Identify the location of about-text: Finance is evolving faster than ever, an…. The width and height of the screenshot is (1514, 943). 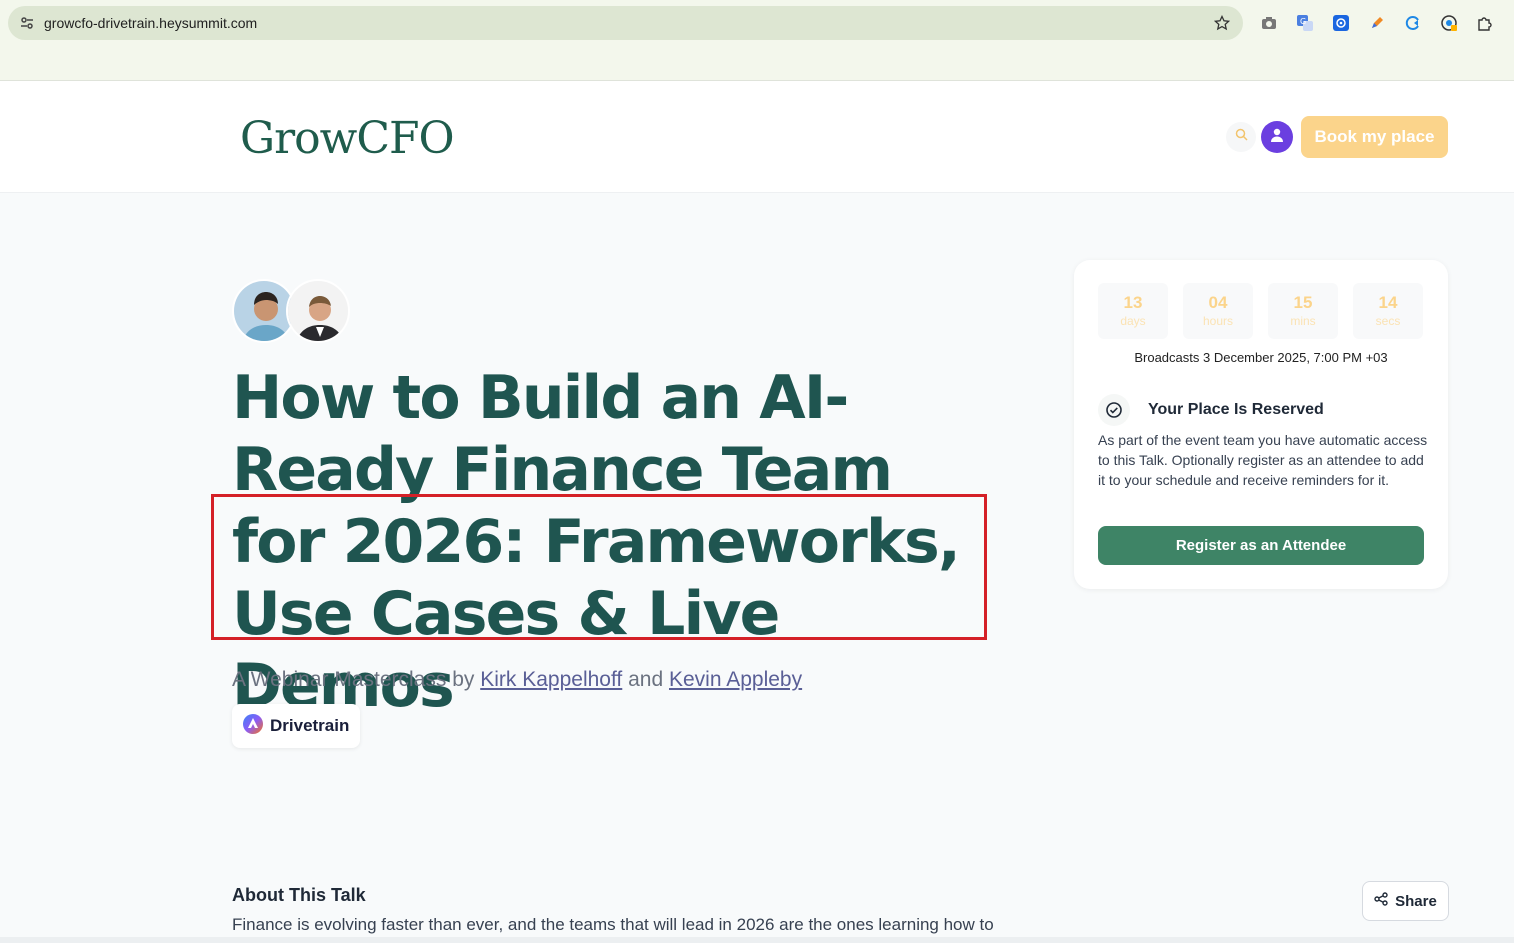
(613, 924).